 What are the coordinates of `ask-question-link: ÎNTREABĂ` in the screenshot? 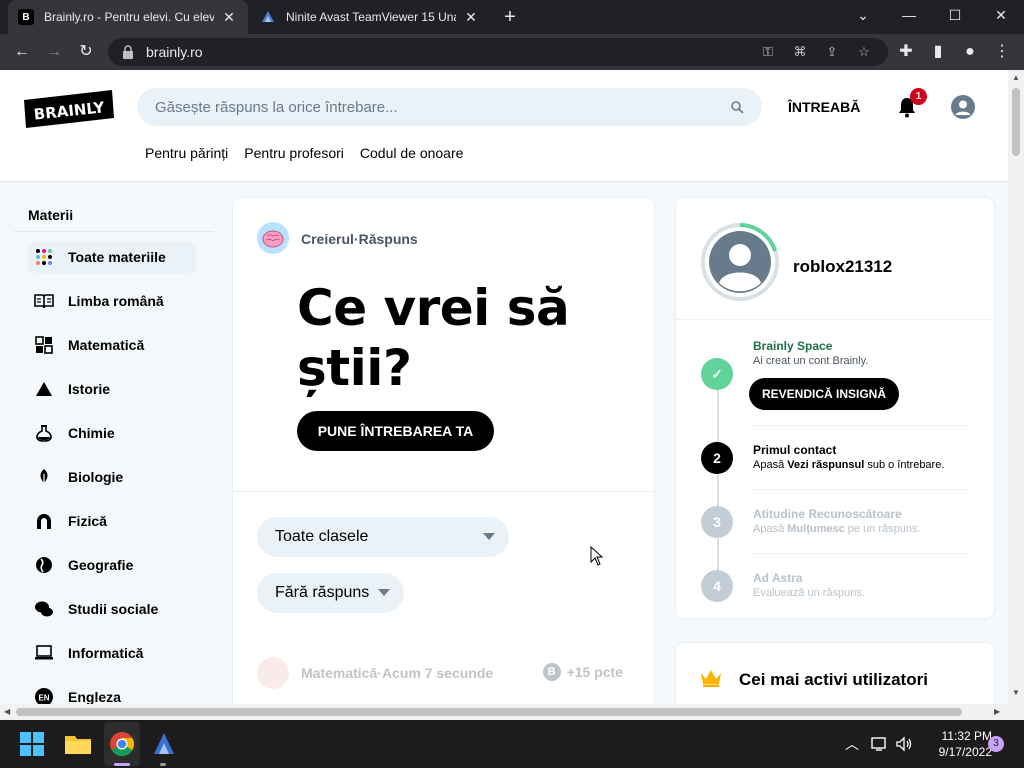 It's located at (824, 107).